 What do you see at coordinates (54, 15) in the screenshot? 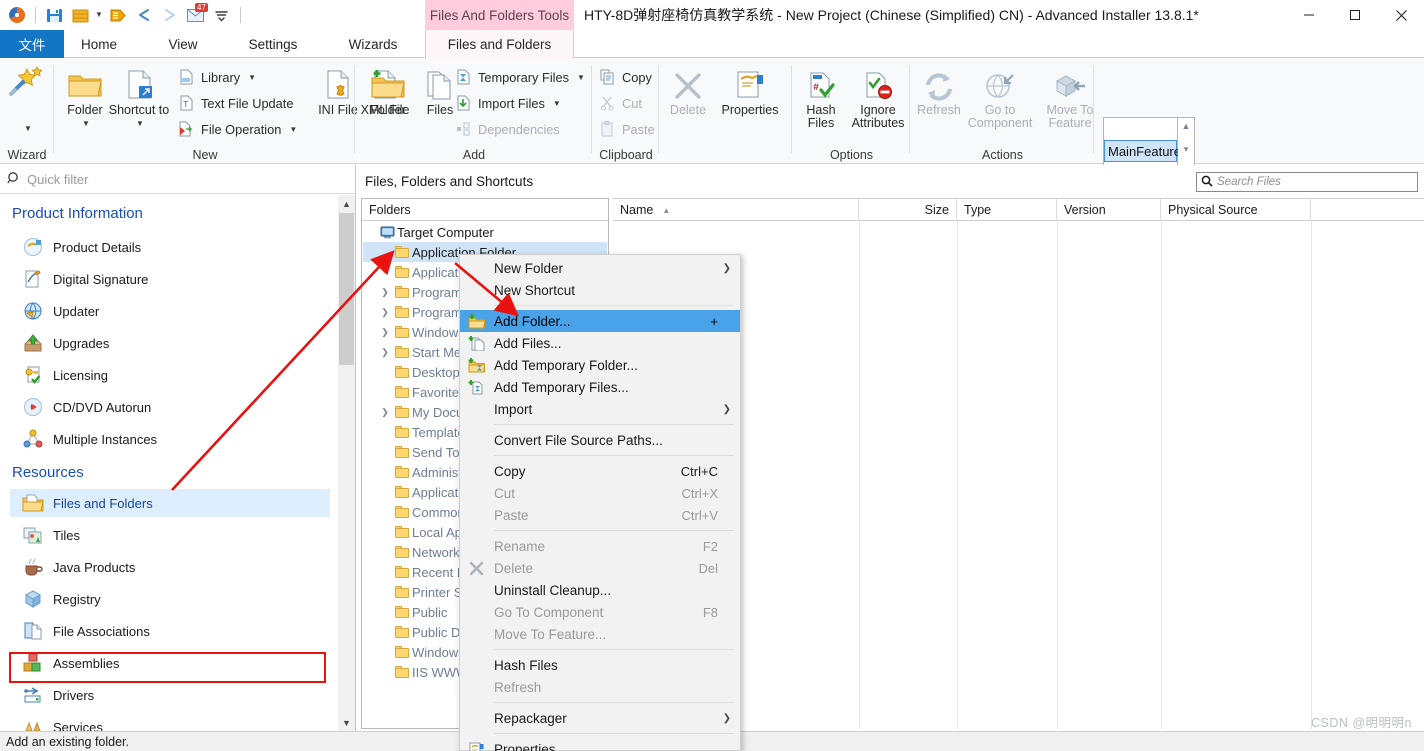
I see `save-icon` at bounding box center [54, 15].